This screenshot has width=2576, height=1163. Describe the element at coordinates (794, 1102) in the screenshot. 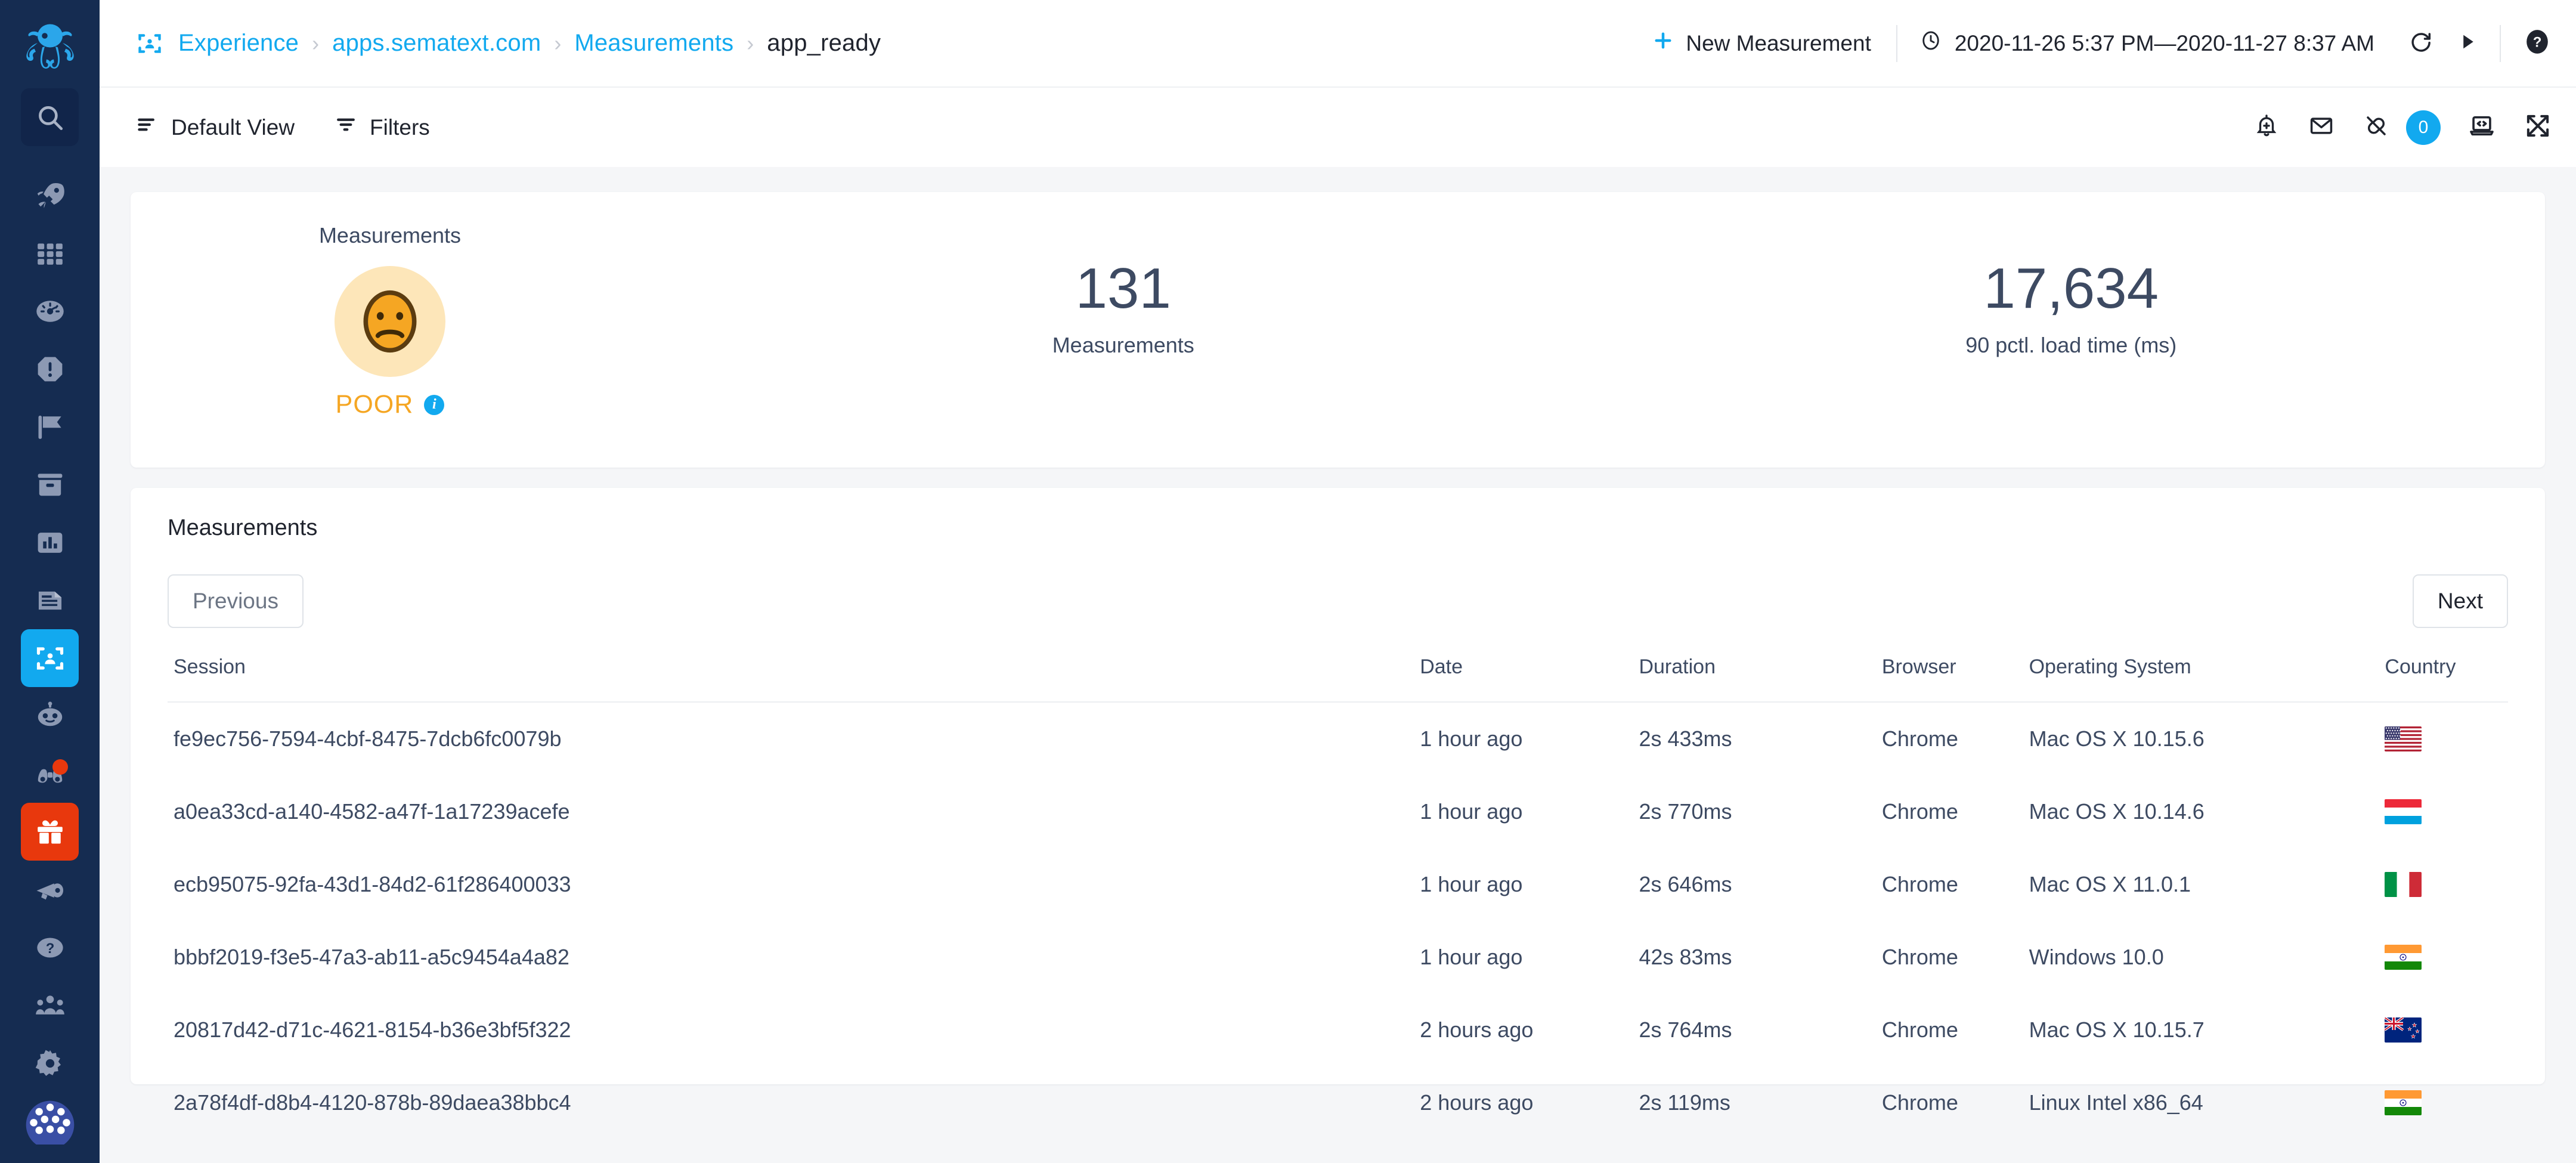

I see `cell-session: 2a78f4df-d8b4-4120-878b-89daea38bbc4` at that location.